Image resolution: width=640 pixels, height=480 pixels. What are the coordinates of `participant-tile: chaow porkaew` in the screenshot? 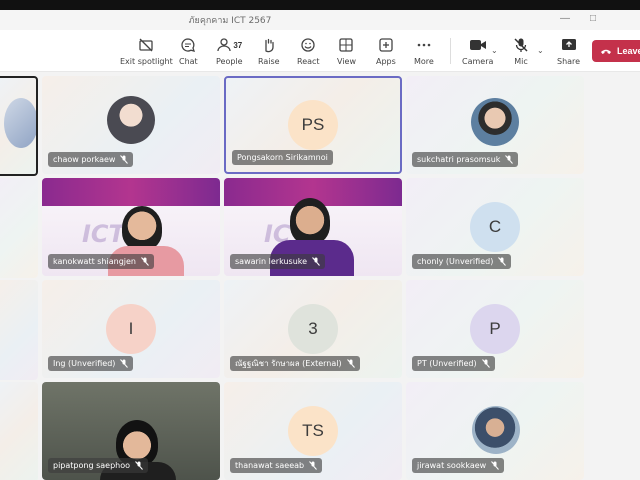 It's located at (131, 125).